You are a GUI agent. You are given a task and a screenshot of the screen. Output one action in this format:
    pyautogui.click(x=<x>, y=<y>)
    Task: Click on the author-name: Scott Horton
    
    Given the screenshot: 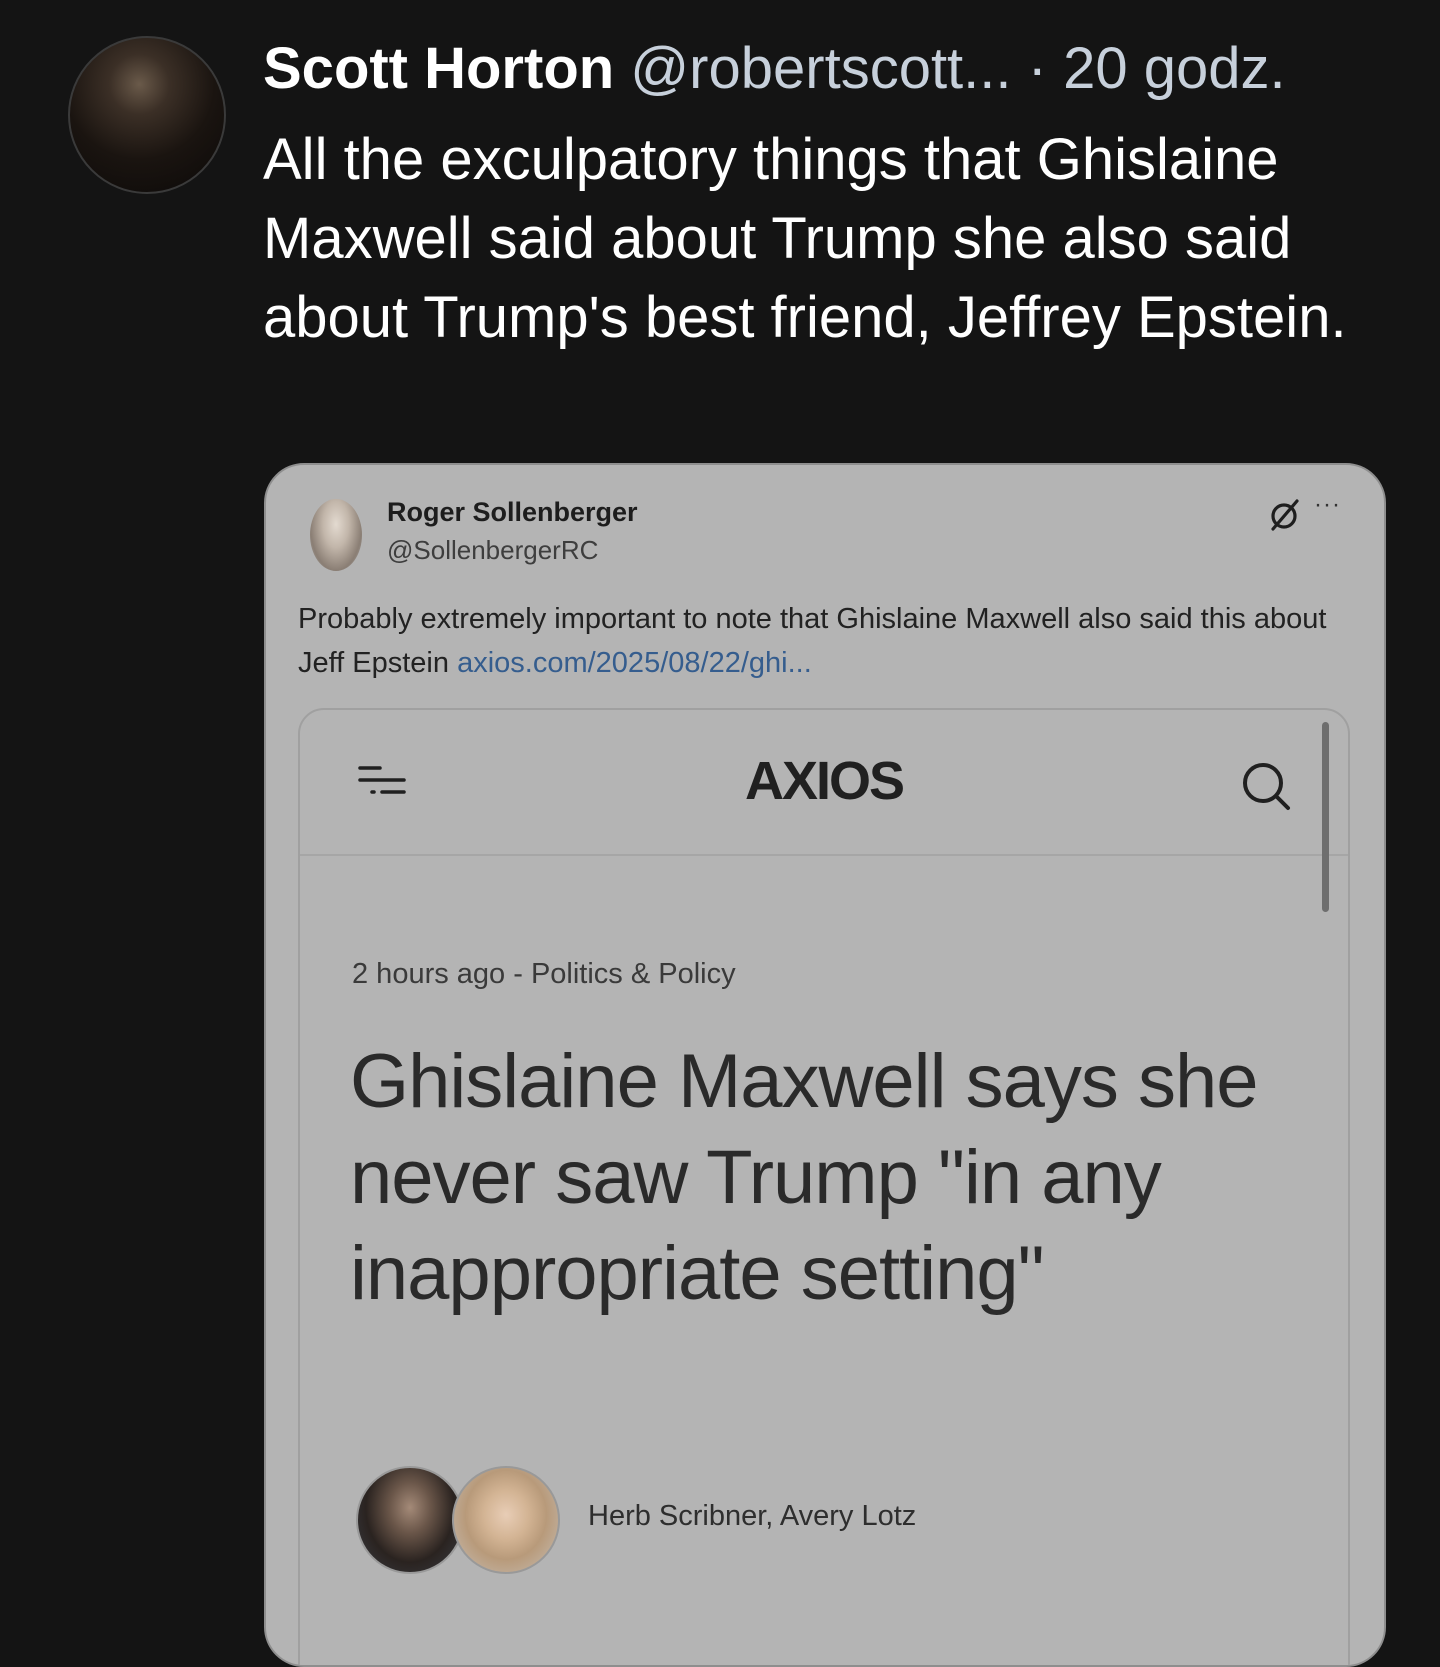 What is the action you would take?
    pyautogui.click(x=438, y=68)
    